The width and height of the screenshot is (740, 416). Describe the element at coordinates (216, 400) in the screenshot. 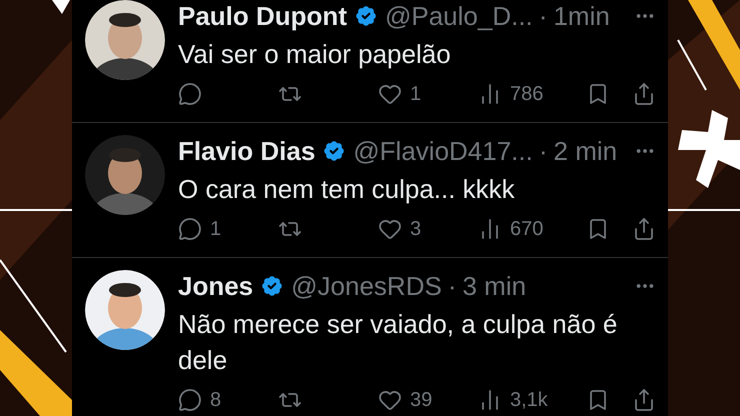

I see `count-label: 8` at that location.